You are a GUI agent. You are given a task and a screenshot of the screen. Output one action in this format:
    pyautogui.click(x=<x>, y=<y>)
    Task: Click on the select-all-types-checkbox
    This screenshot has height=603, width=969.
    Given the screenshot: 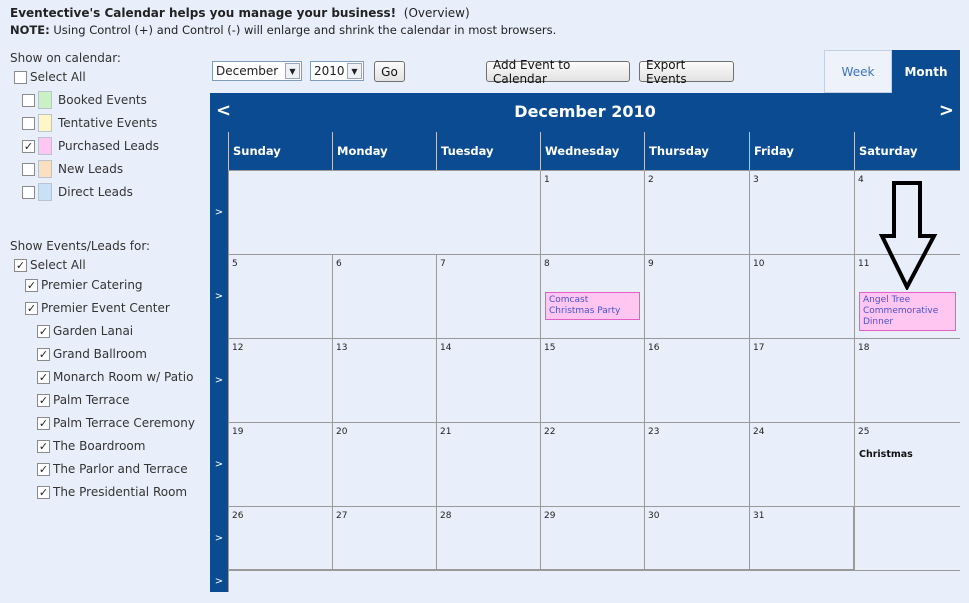 What is the action you would take?
    pyautogui.click(x=20, y=77)
    